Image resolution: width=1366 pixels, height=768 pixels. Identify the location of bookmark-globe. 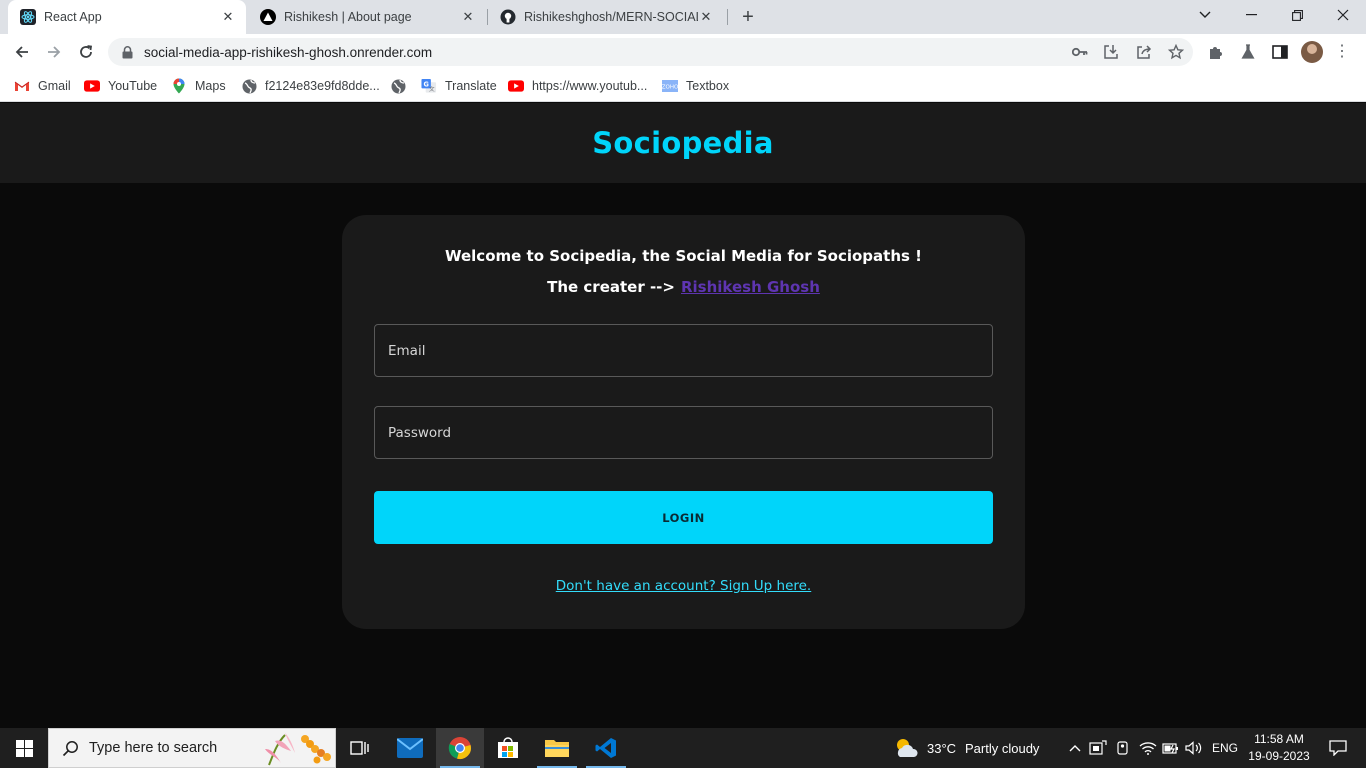
(402, 86).